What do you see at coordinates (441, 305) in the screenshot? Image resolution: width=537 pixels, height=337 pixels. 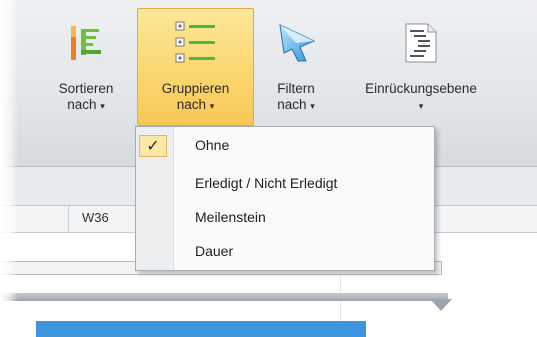 I see `summary-end-marker-icon` at bounding box center [441, 305].